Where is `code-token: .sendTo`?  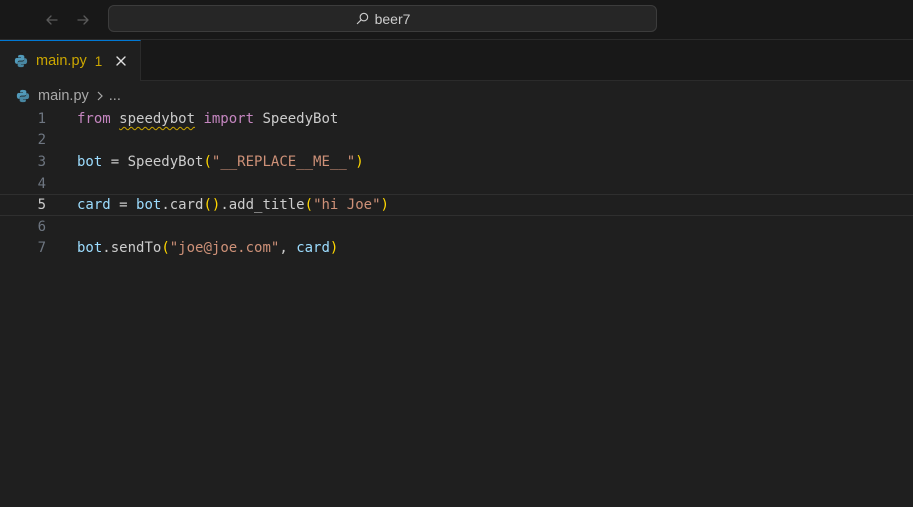 code-token: .sendTo is located at coordinates (132, 248).